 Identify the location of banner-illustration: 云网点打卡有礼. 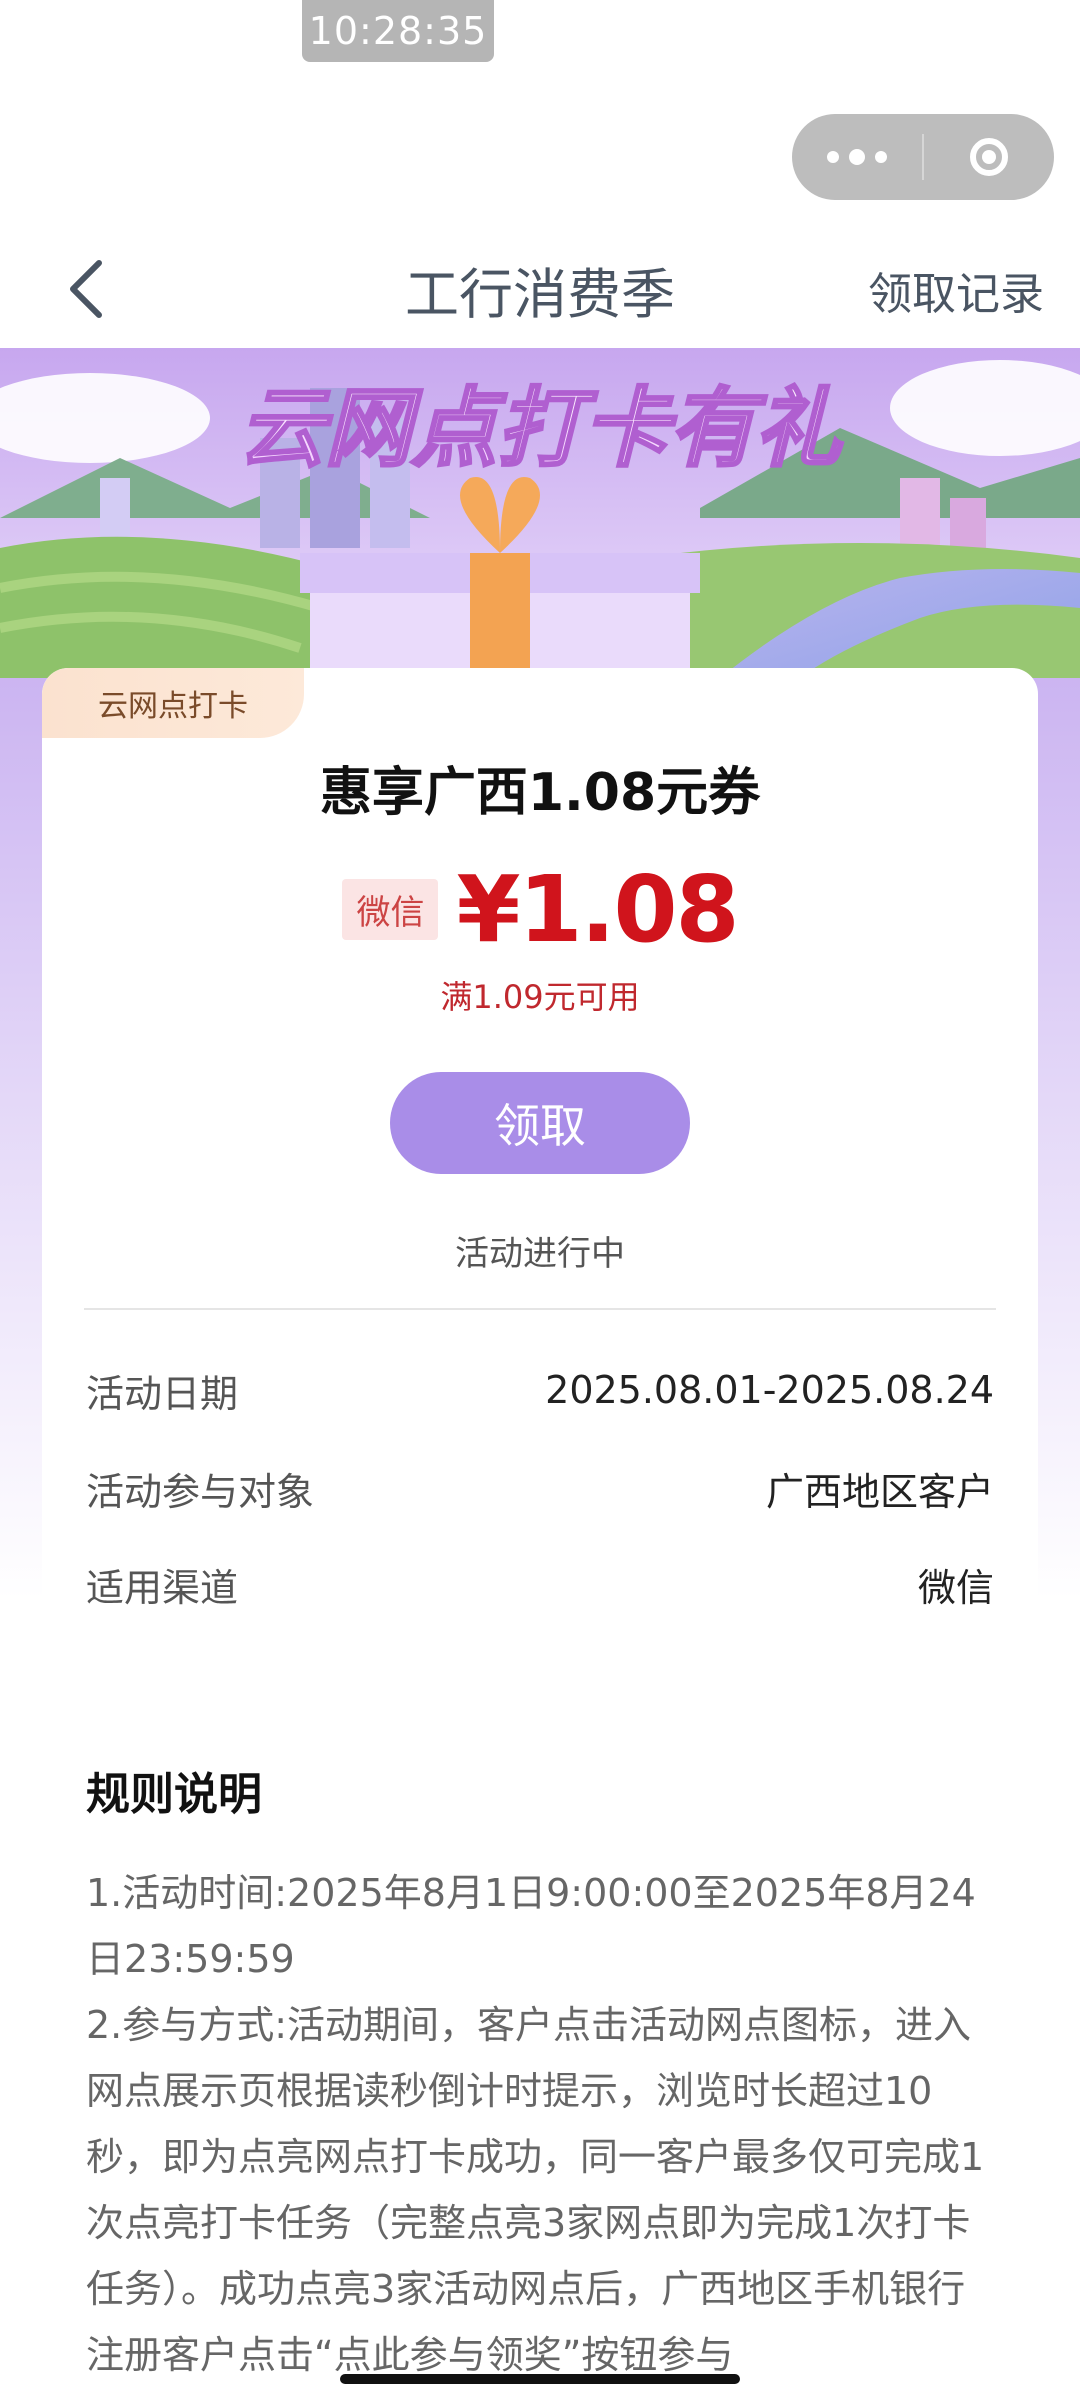
(540, 513).